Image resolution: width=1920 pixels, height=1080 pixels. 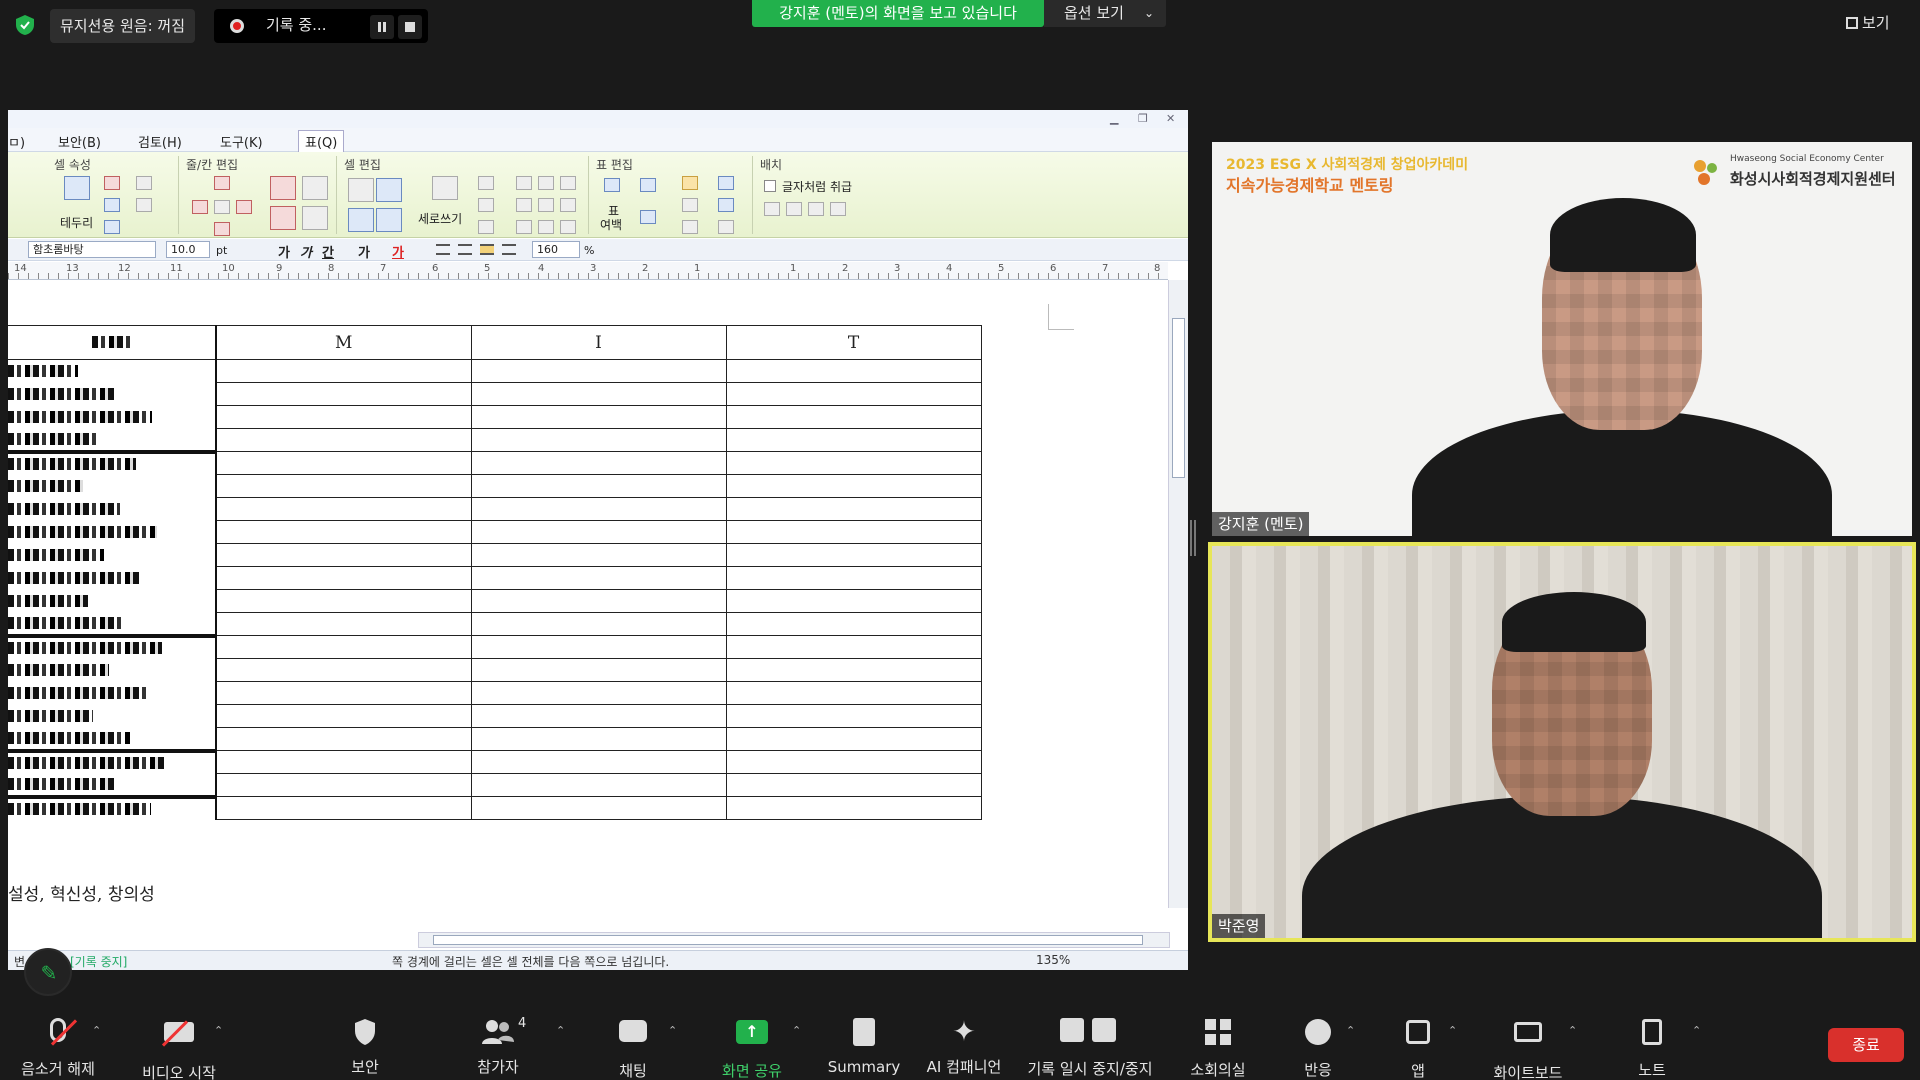 I want to click on wrap-front-icon, so click(x=838, y=209).